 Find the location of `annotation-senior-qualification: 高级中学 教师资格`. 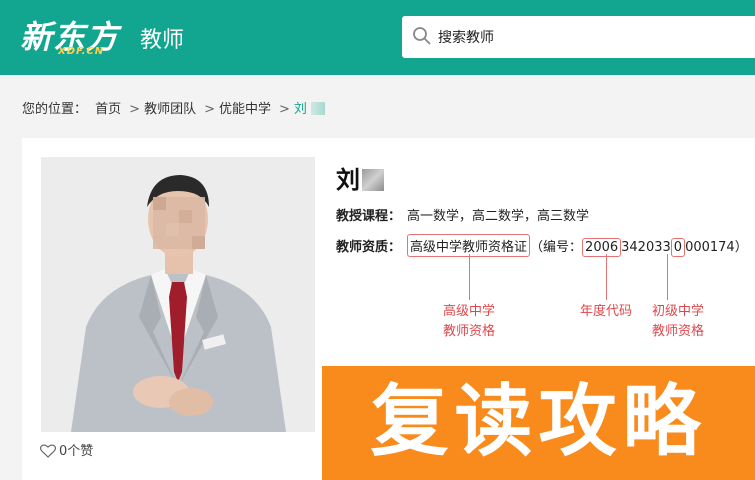

annotation-senior-qualification: 高级中学 教师资格 is located at coordinates (469, 322).